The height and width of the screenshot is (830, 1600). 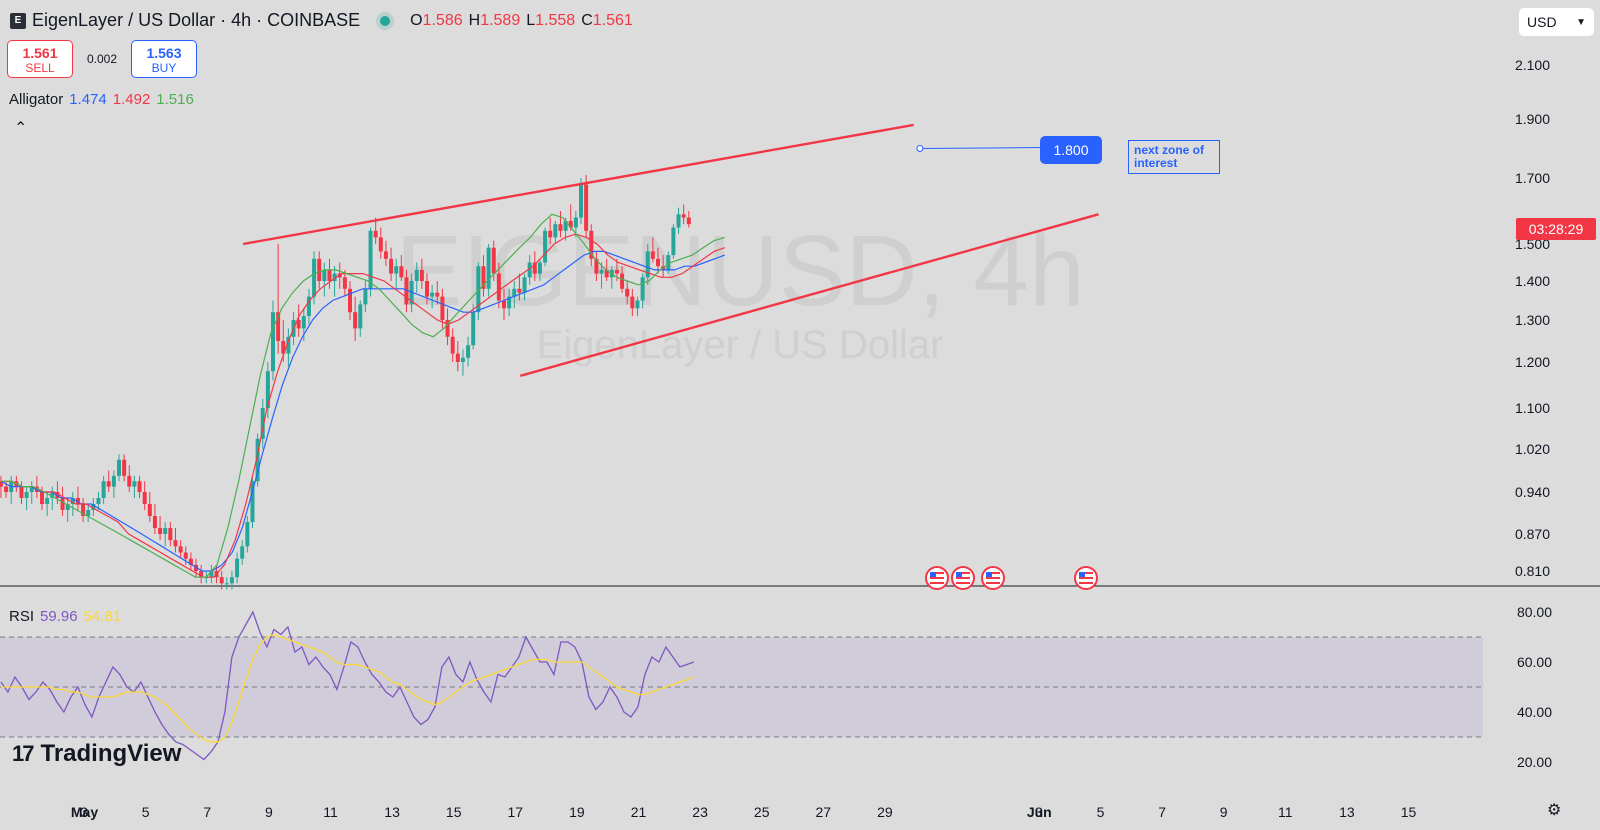 What do you see at coordinates (1285, 812) in the screenshot?
I see `time-tick-label: 11` at bounding box center [1285, 812].